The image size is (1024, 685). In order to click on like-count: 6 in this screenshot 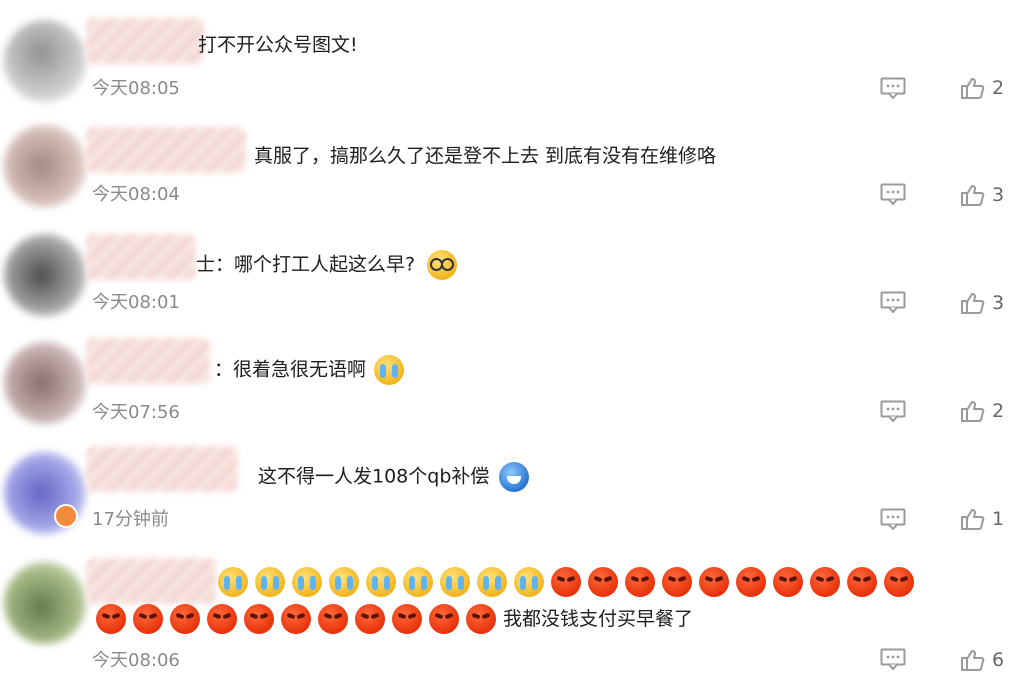, I will do `click(998, 660)`.